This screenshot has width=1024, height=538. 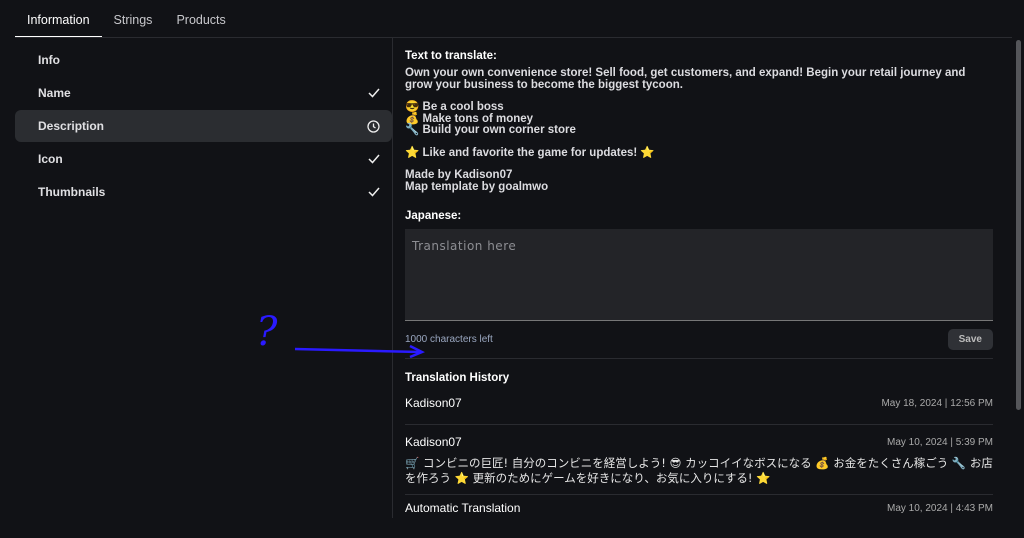 What do you see at coordinates (50, 159) in the screenshot?
I see `sidebar-item-label: Icon` at bounding box center [50, 159].